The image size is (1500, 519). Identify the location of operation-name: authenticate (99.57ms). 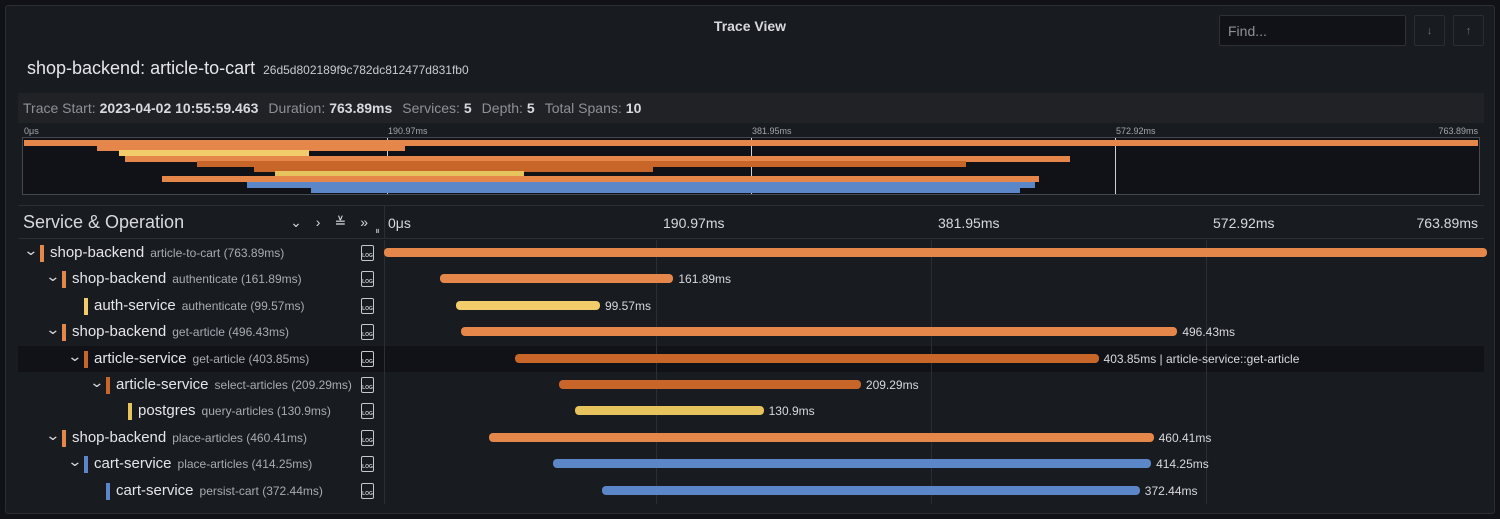
(243, 305).